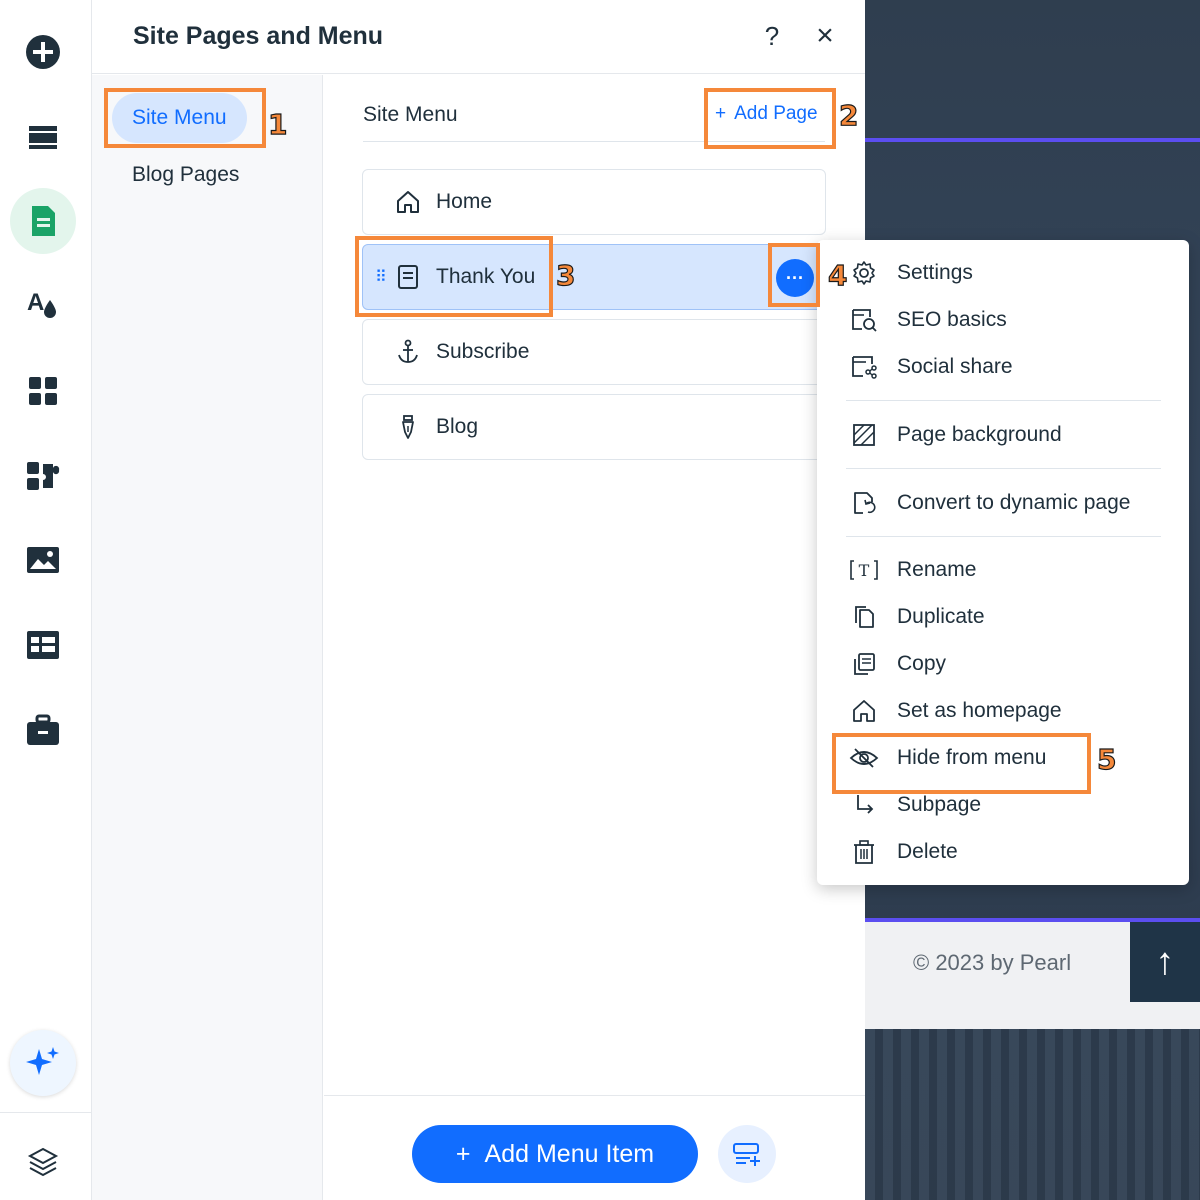  I want to click on design-icon: A, so click(43, 304).